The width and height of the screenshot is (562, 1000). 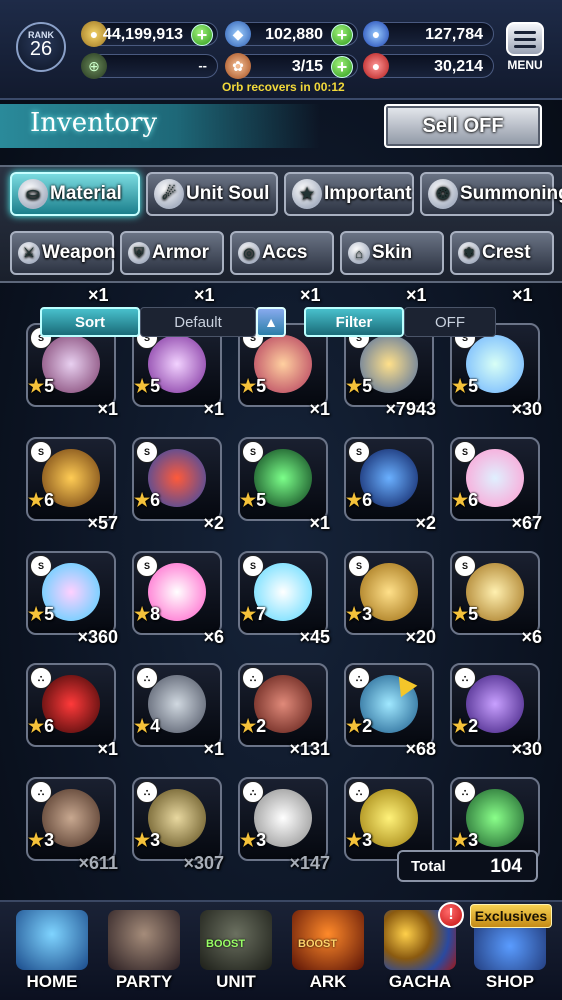 What do you see at coordinates (79, 252) in the screenshot?
I see `tab-label: Weapon` at bounding box center [79, 252].